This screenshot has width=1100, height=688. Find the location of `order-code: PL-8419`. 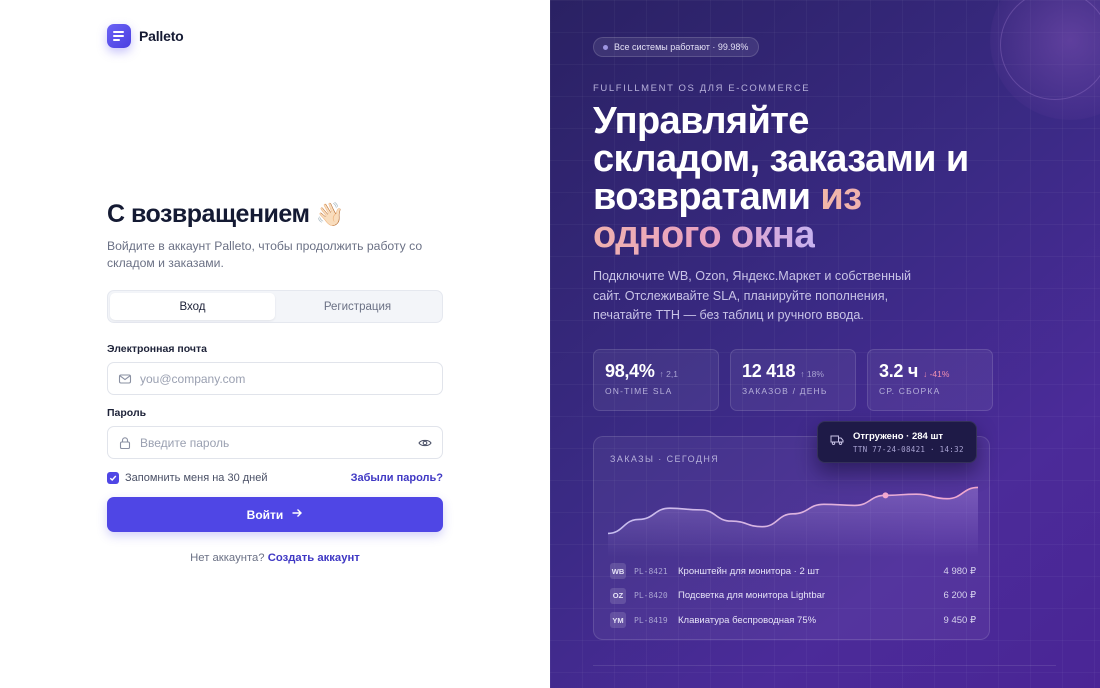

order-code: PL-8419 is located at coordinates (651, 620).